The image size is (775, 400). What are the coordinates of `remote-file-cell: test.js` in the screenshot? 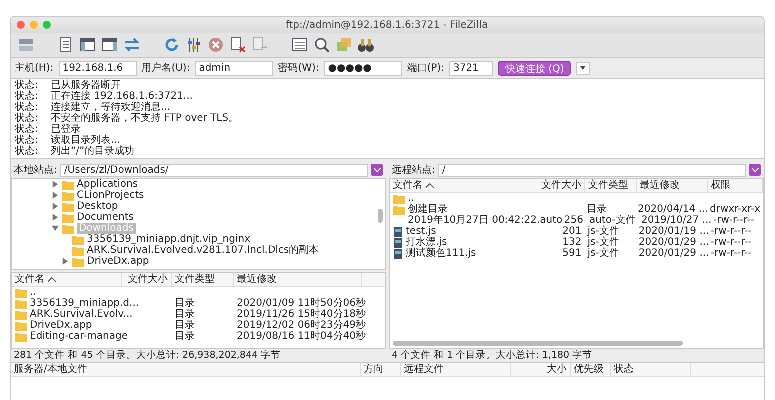 It's located at (421, 231).